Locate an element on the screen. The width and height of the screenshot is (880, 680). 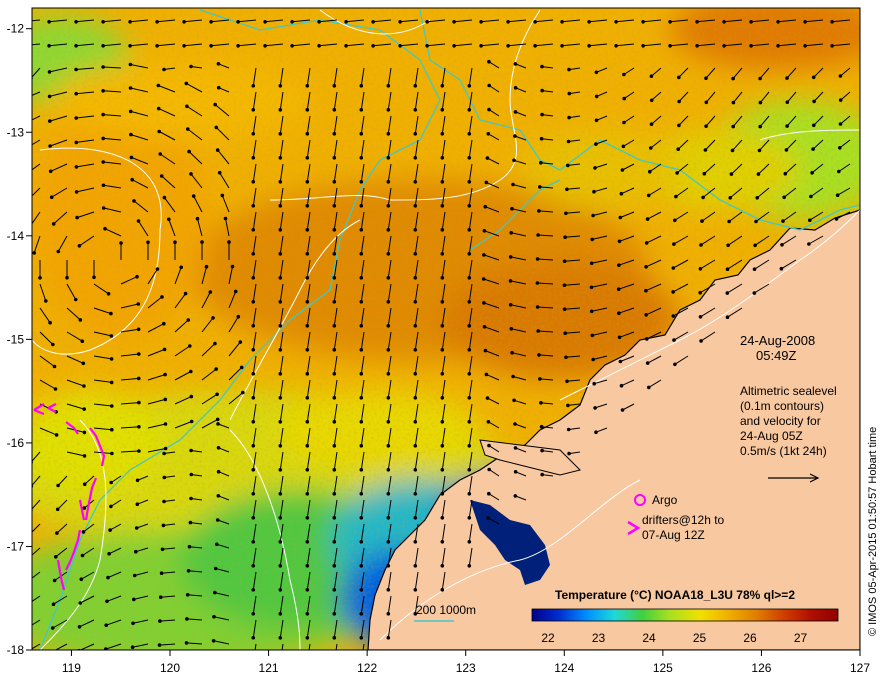
altimetry-line: 24-Aug 05Z is located at coordinates (771, 436).